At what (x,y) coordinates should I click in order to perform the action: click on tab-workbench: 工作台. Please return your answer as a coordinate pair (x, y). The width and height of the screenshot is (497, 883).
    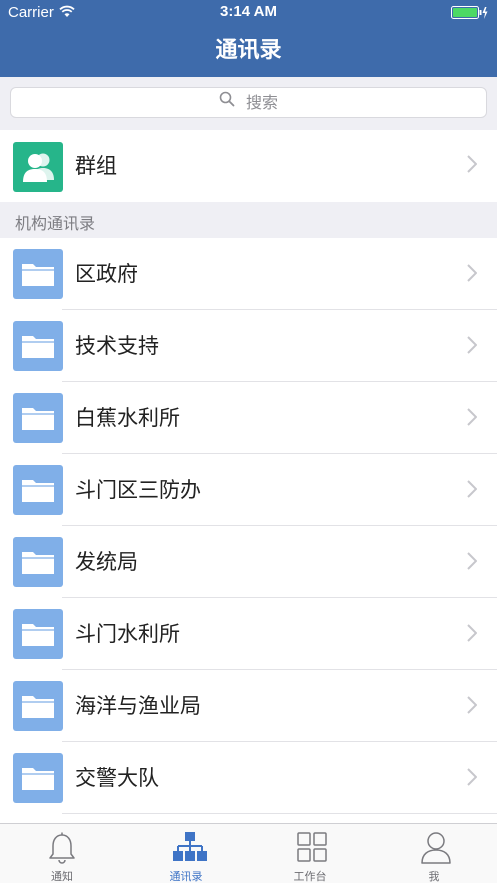
    Looking at the image, I should click on (310, 853).